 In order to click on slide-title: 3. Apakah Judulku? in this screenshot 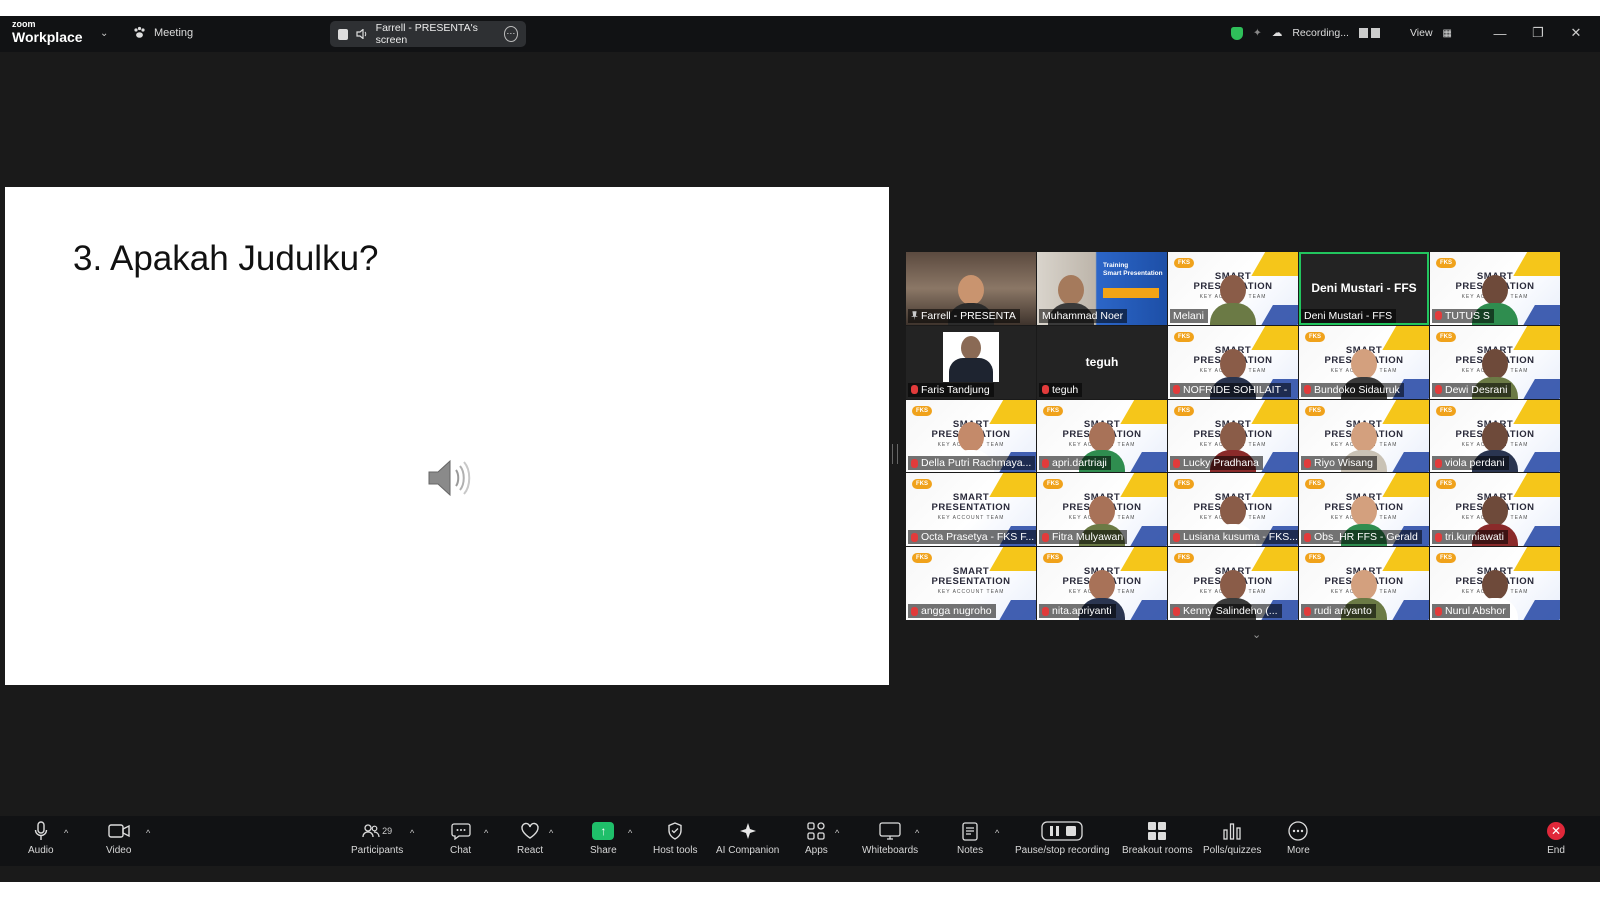, I will do `click(226, 258)`.